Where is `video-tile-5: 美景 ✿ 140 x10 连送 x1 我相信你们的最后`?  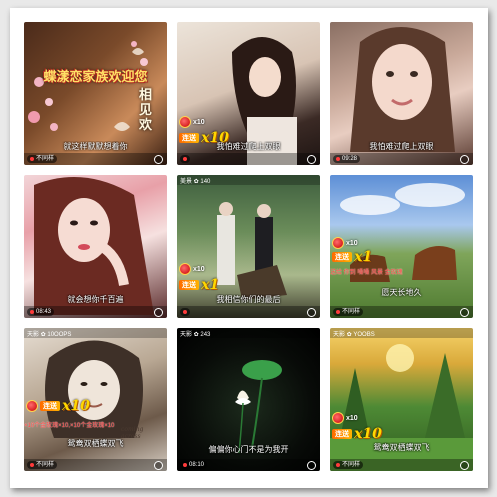
video-tile-5: 美景 ✿ 140 x10 连送 x1 我相信你们的最后 is located at coordinates (248, 246).